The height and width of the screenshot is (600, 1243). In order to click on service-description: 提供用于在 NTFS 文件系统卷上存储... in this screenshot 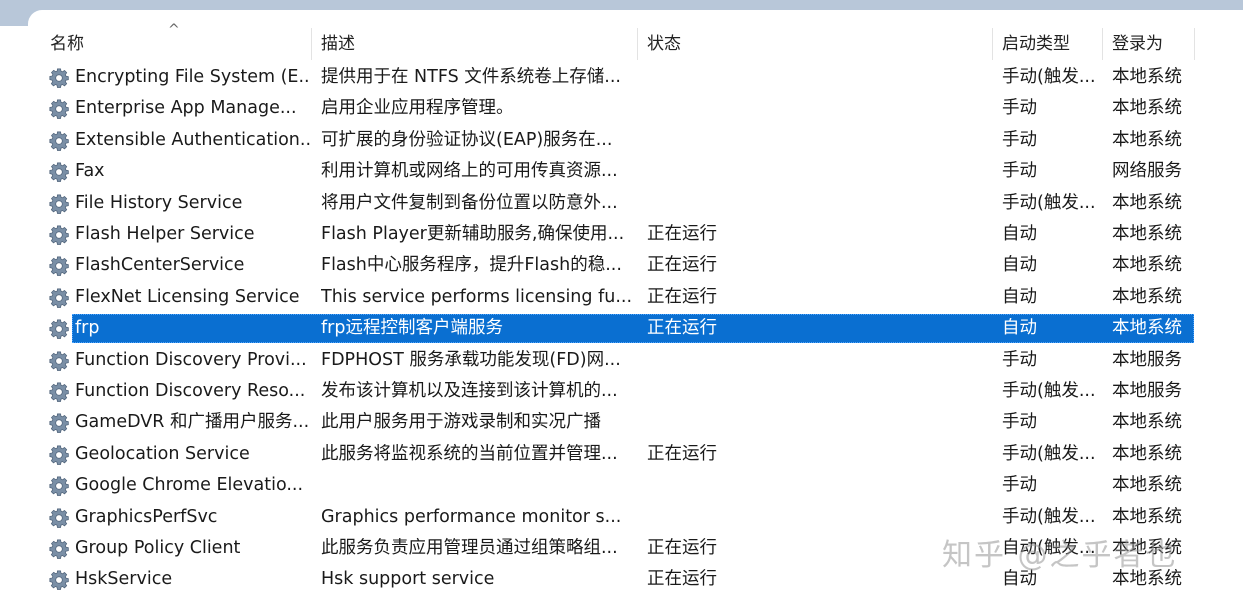, I will do `click(471, 77)`.